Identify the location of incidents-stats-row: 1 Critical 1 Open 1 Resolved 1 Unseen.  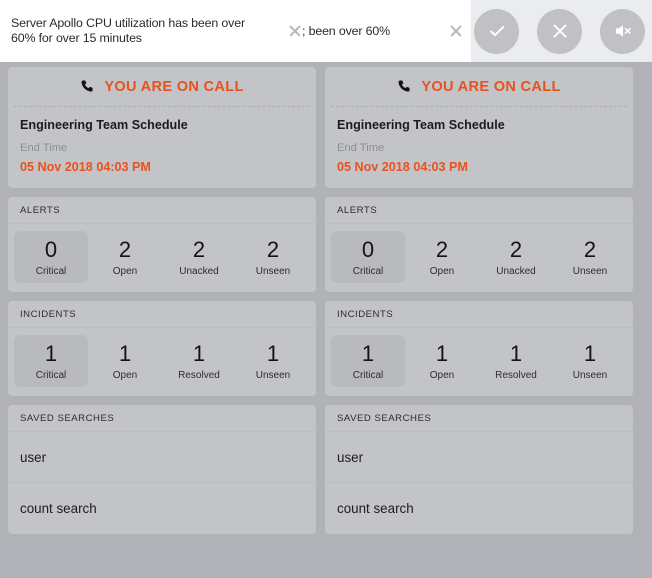
(479, 362).